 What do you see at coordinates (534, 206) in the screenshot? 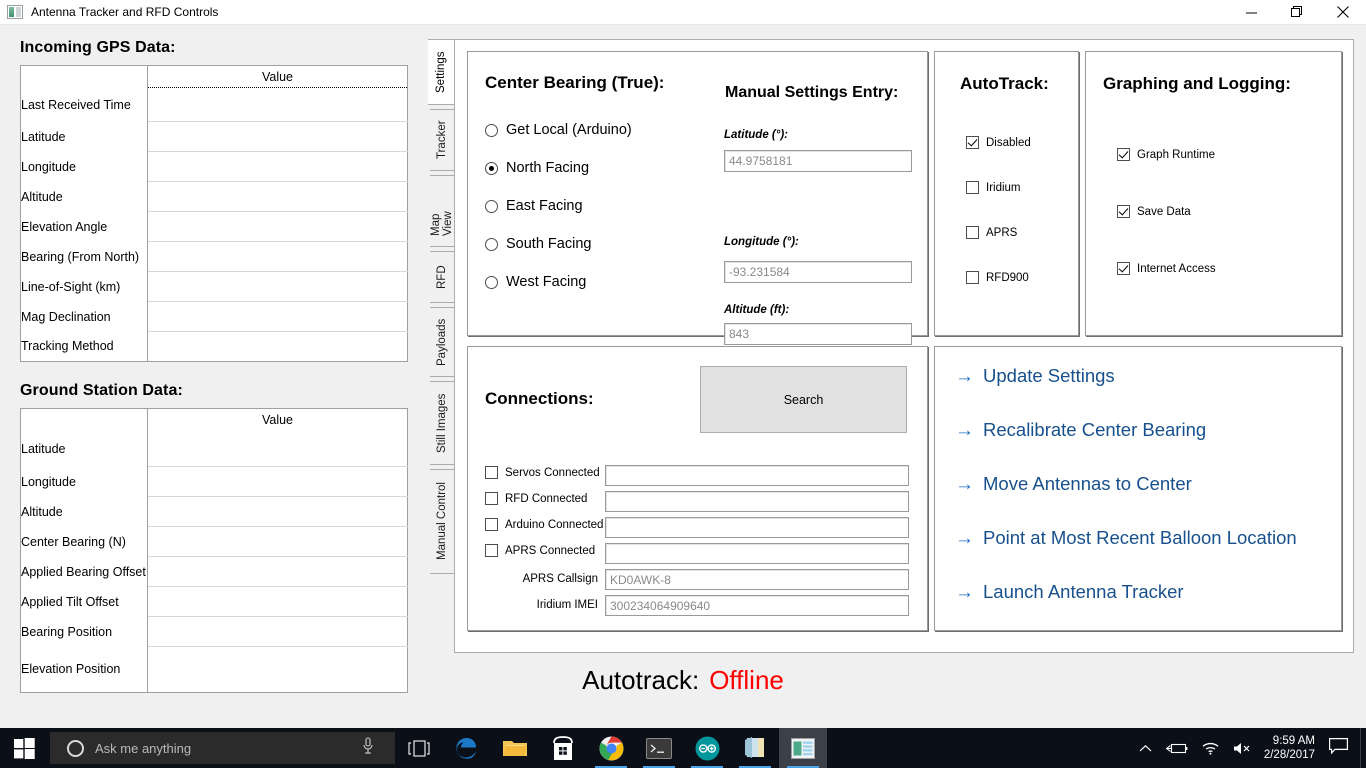
I see `radio-east-facing: East Facing` at bounding box center [534, 206].